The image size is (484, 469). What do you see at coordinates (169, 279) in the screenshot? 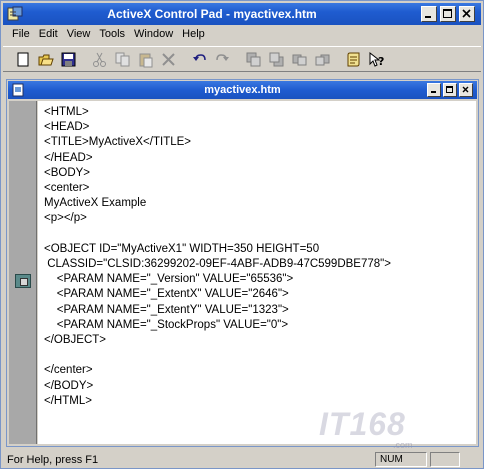
I see `code-line: <PARAM NAME="_Version" VALUE="65536">` at bounding box center [169, 279].